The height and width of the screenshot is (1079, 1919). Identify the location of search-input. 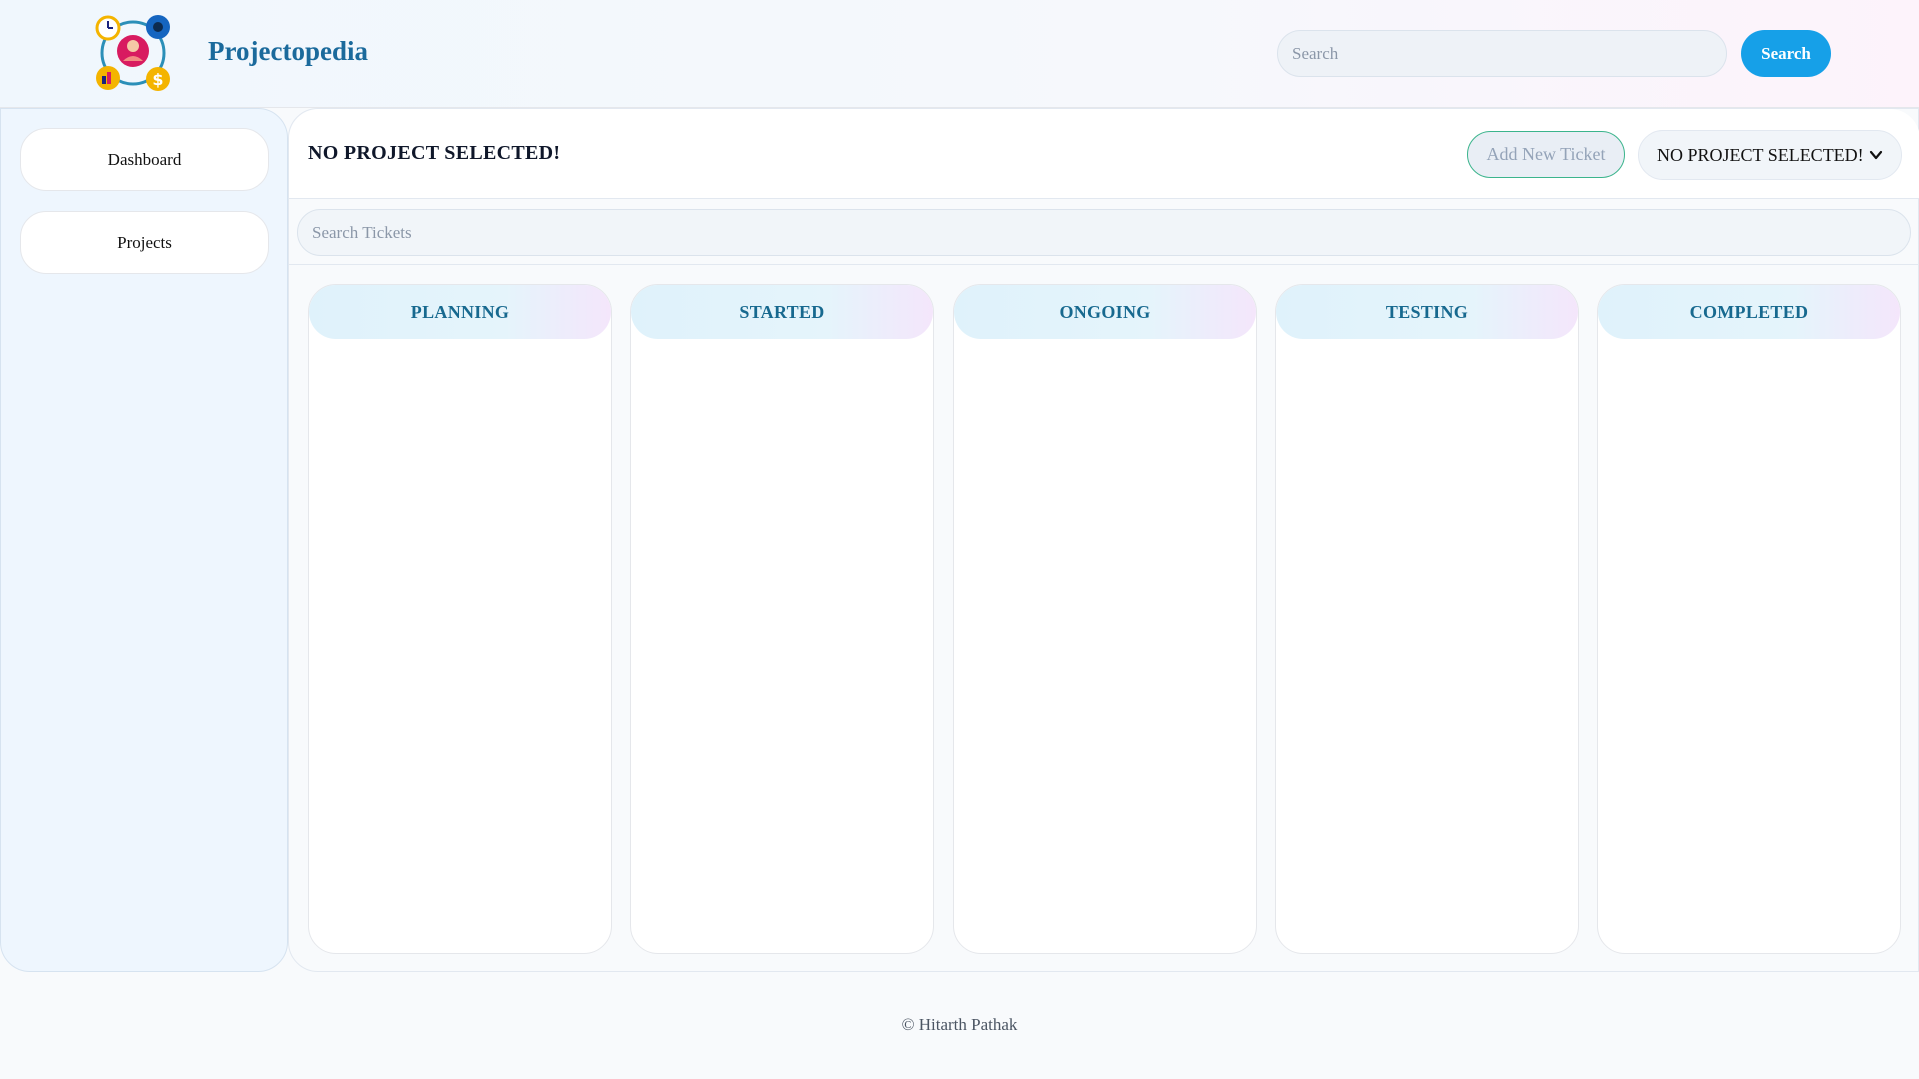
(1502, 53).